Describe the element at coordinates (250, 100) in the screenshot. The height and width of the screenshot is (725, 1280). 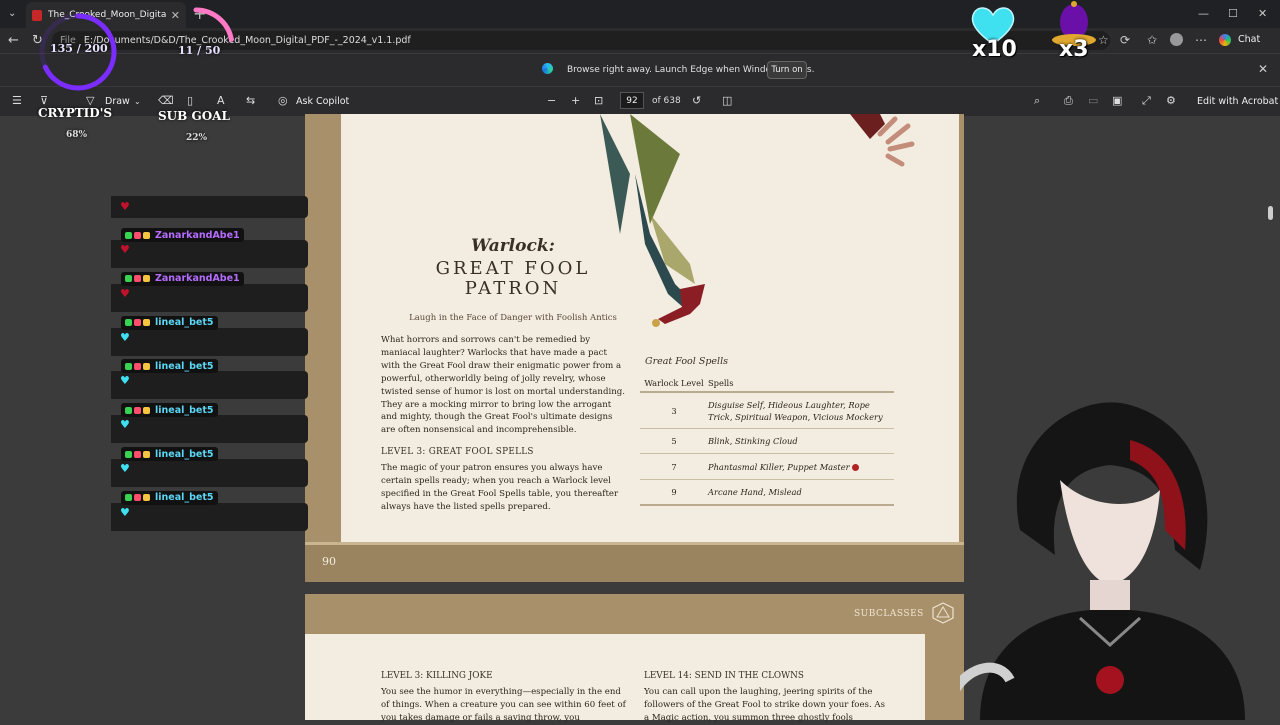
I see `translate-icon: ⇆` at that location.